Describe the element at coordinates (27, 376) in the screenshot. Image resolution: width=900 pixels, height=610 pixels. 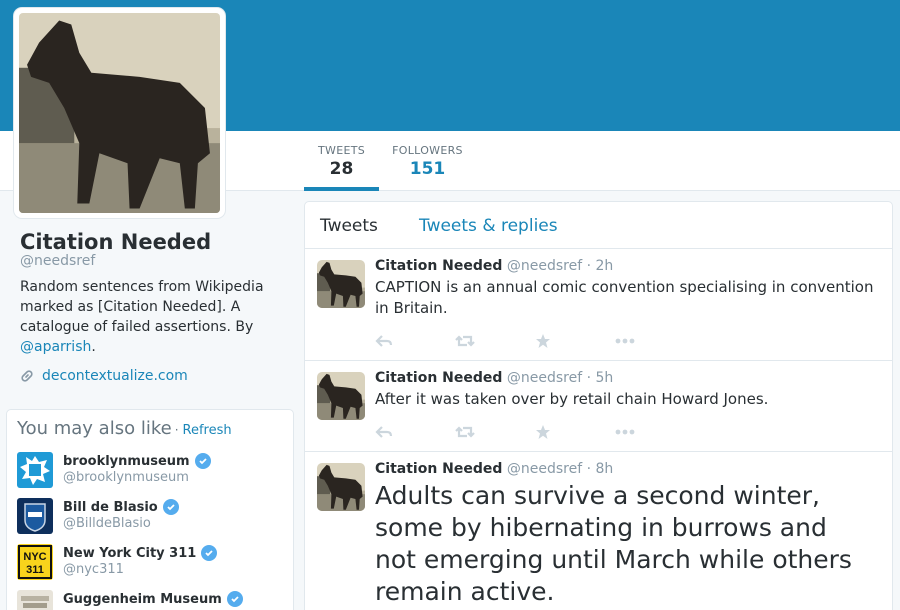
I see `link-icon` at that location.